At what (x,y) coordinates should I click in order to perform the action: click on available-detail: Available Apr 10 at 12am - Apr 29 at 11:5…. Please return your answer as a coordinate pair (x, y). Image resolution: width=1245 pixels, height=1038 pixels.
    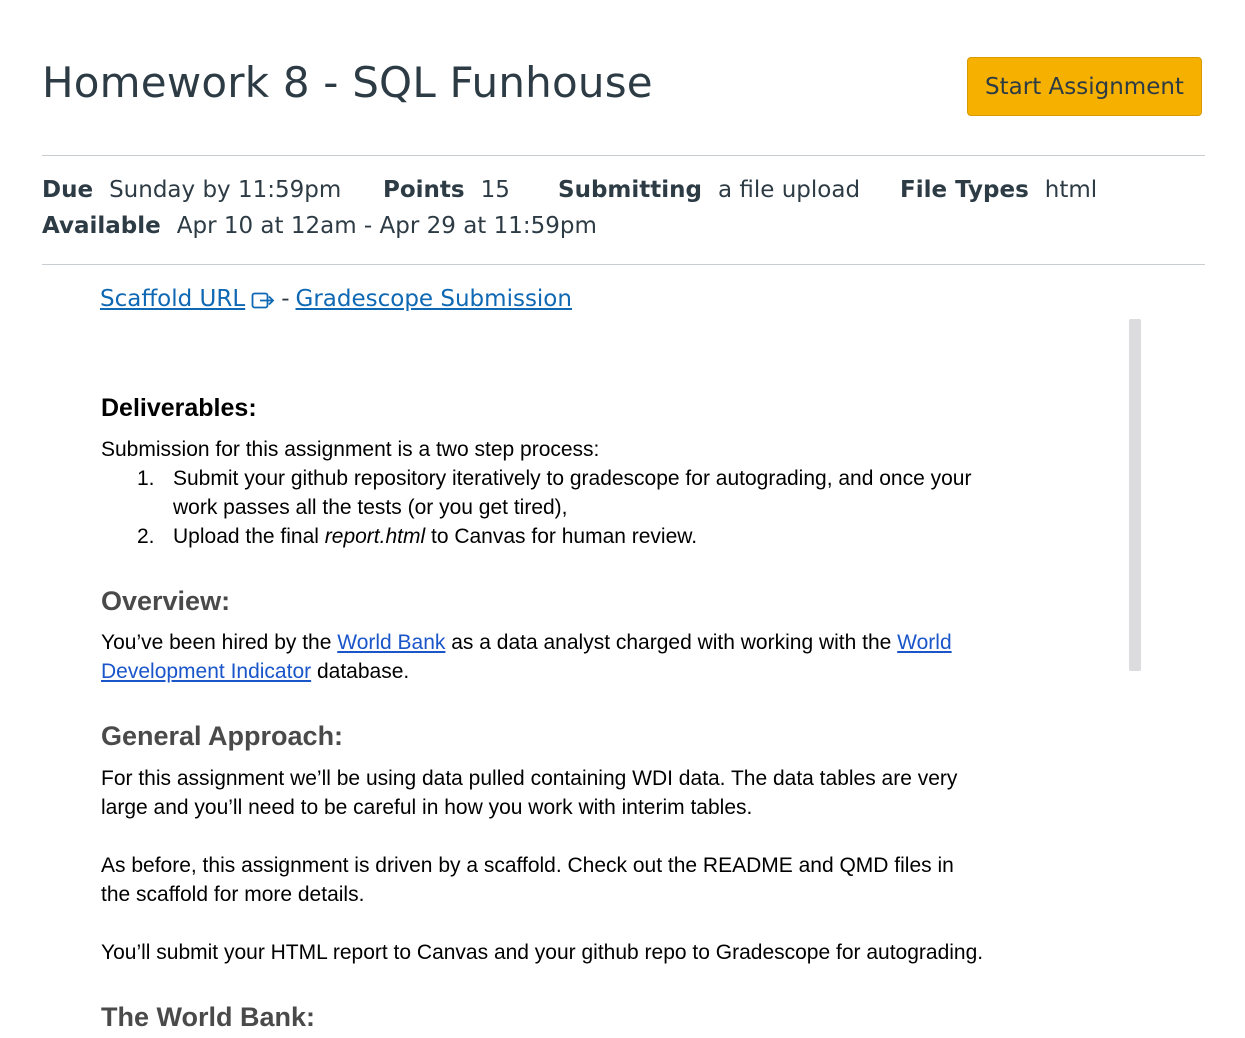
    Looking at the image, I should click on (319, 226).